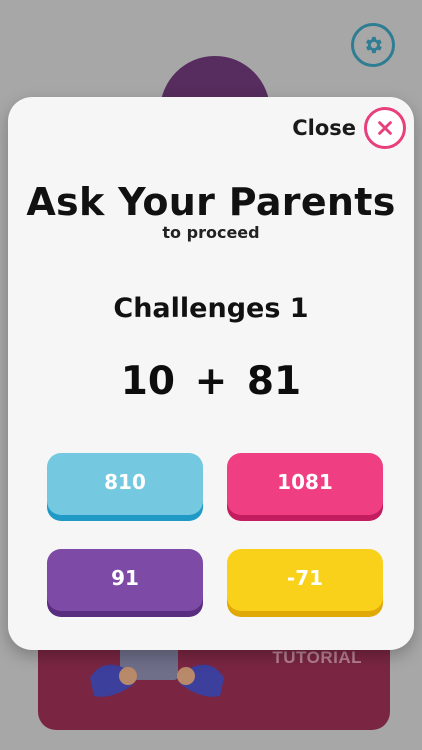  I want to click on answer-button-4: -71, so click(305, 580).